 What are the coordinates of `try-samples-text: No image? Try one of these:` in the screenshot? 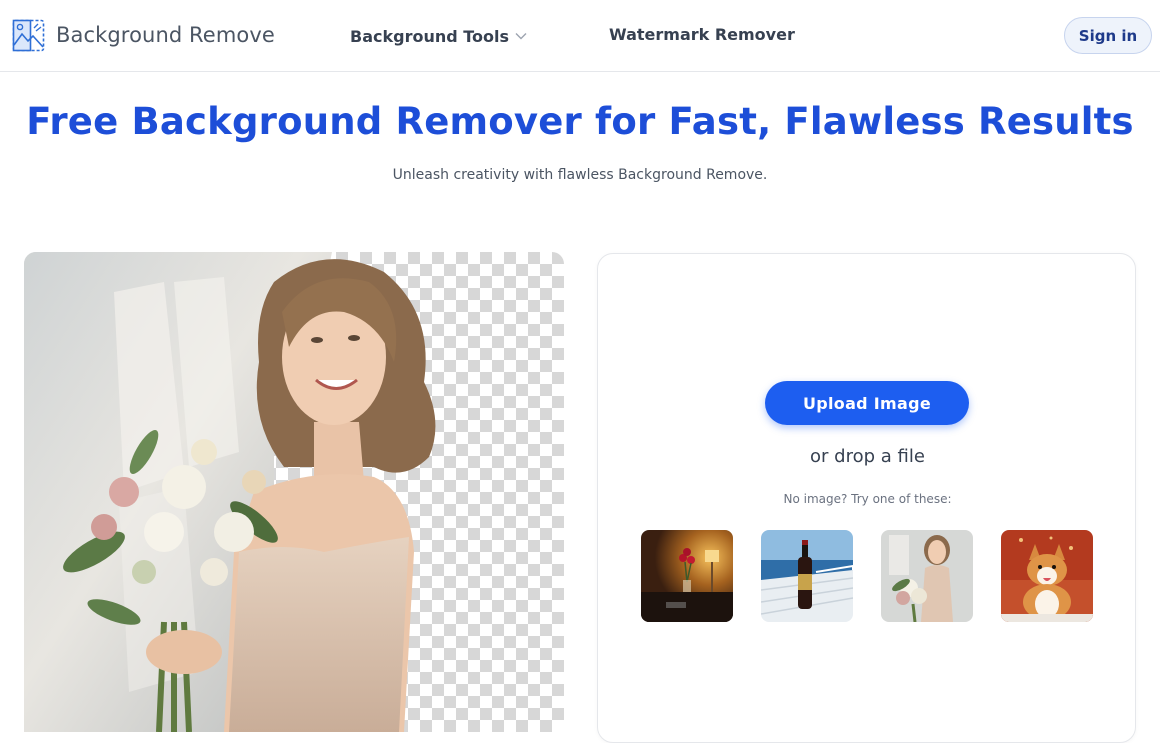 It's located at (867, 499).